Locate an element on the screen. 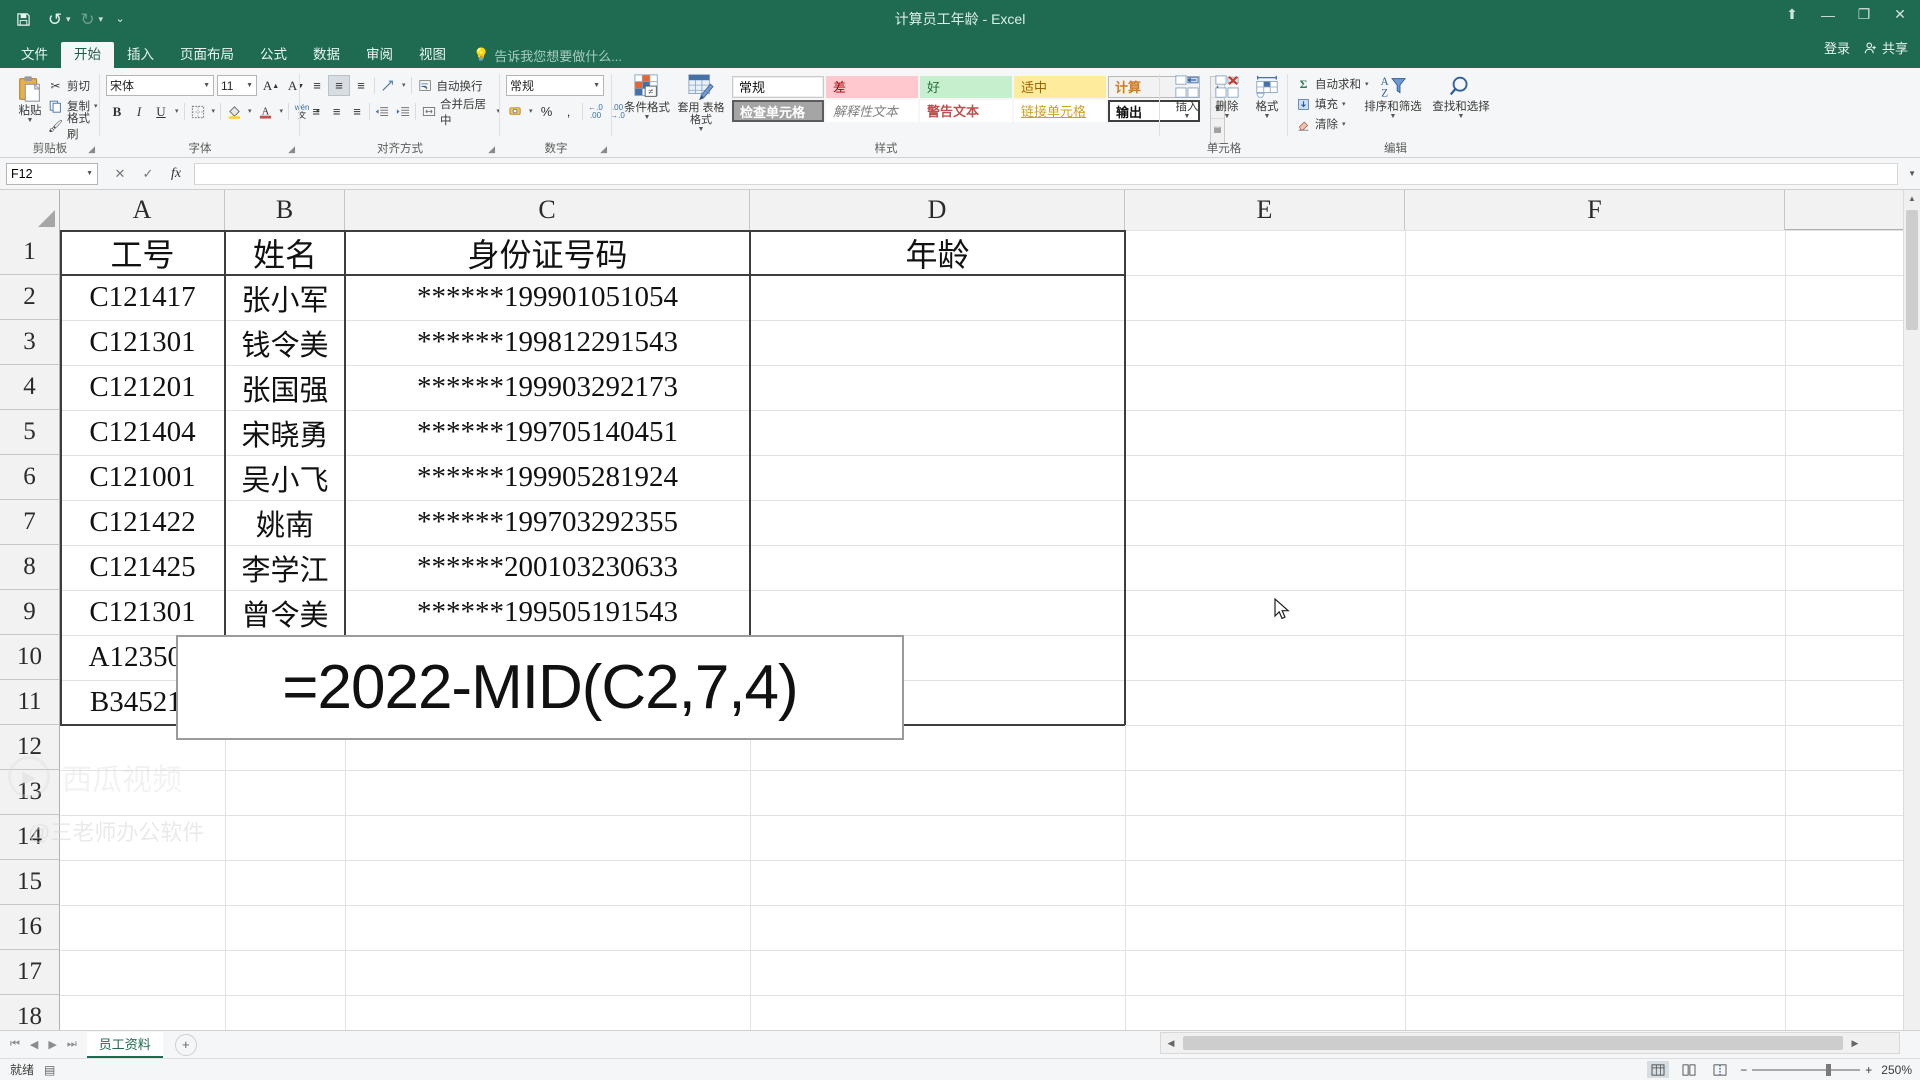  bold-button: B is located at coordinates (117, 111).